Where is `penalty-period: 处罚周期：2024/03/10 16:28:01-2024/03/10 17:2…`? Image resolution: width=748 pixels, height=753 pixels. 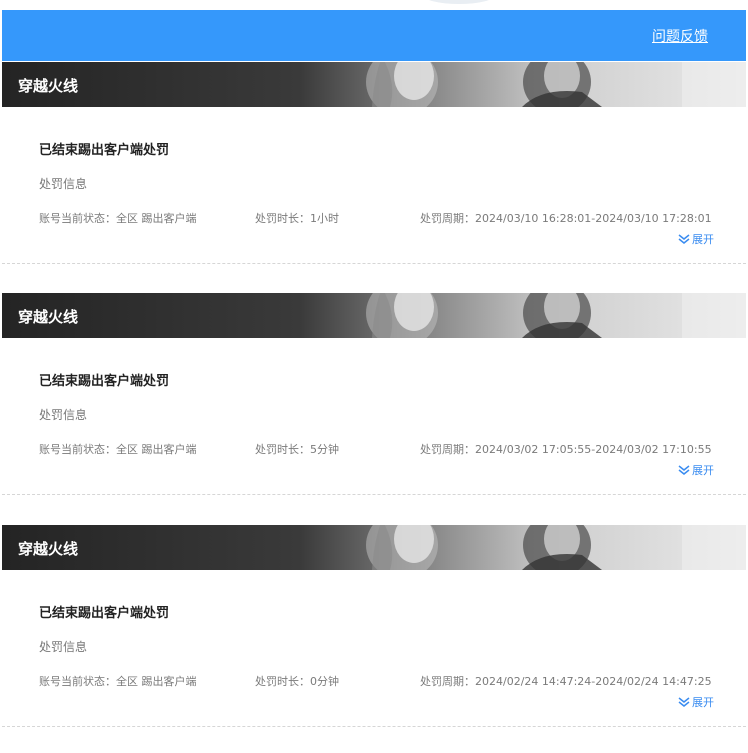
penalty-period: 处罚周期：2024/03/10 16:28:01-2024/03/10 17:2… is located at coordinates (566, 218).